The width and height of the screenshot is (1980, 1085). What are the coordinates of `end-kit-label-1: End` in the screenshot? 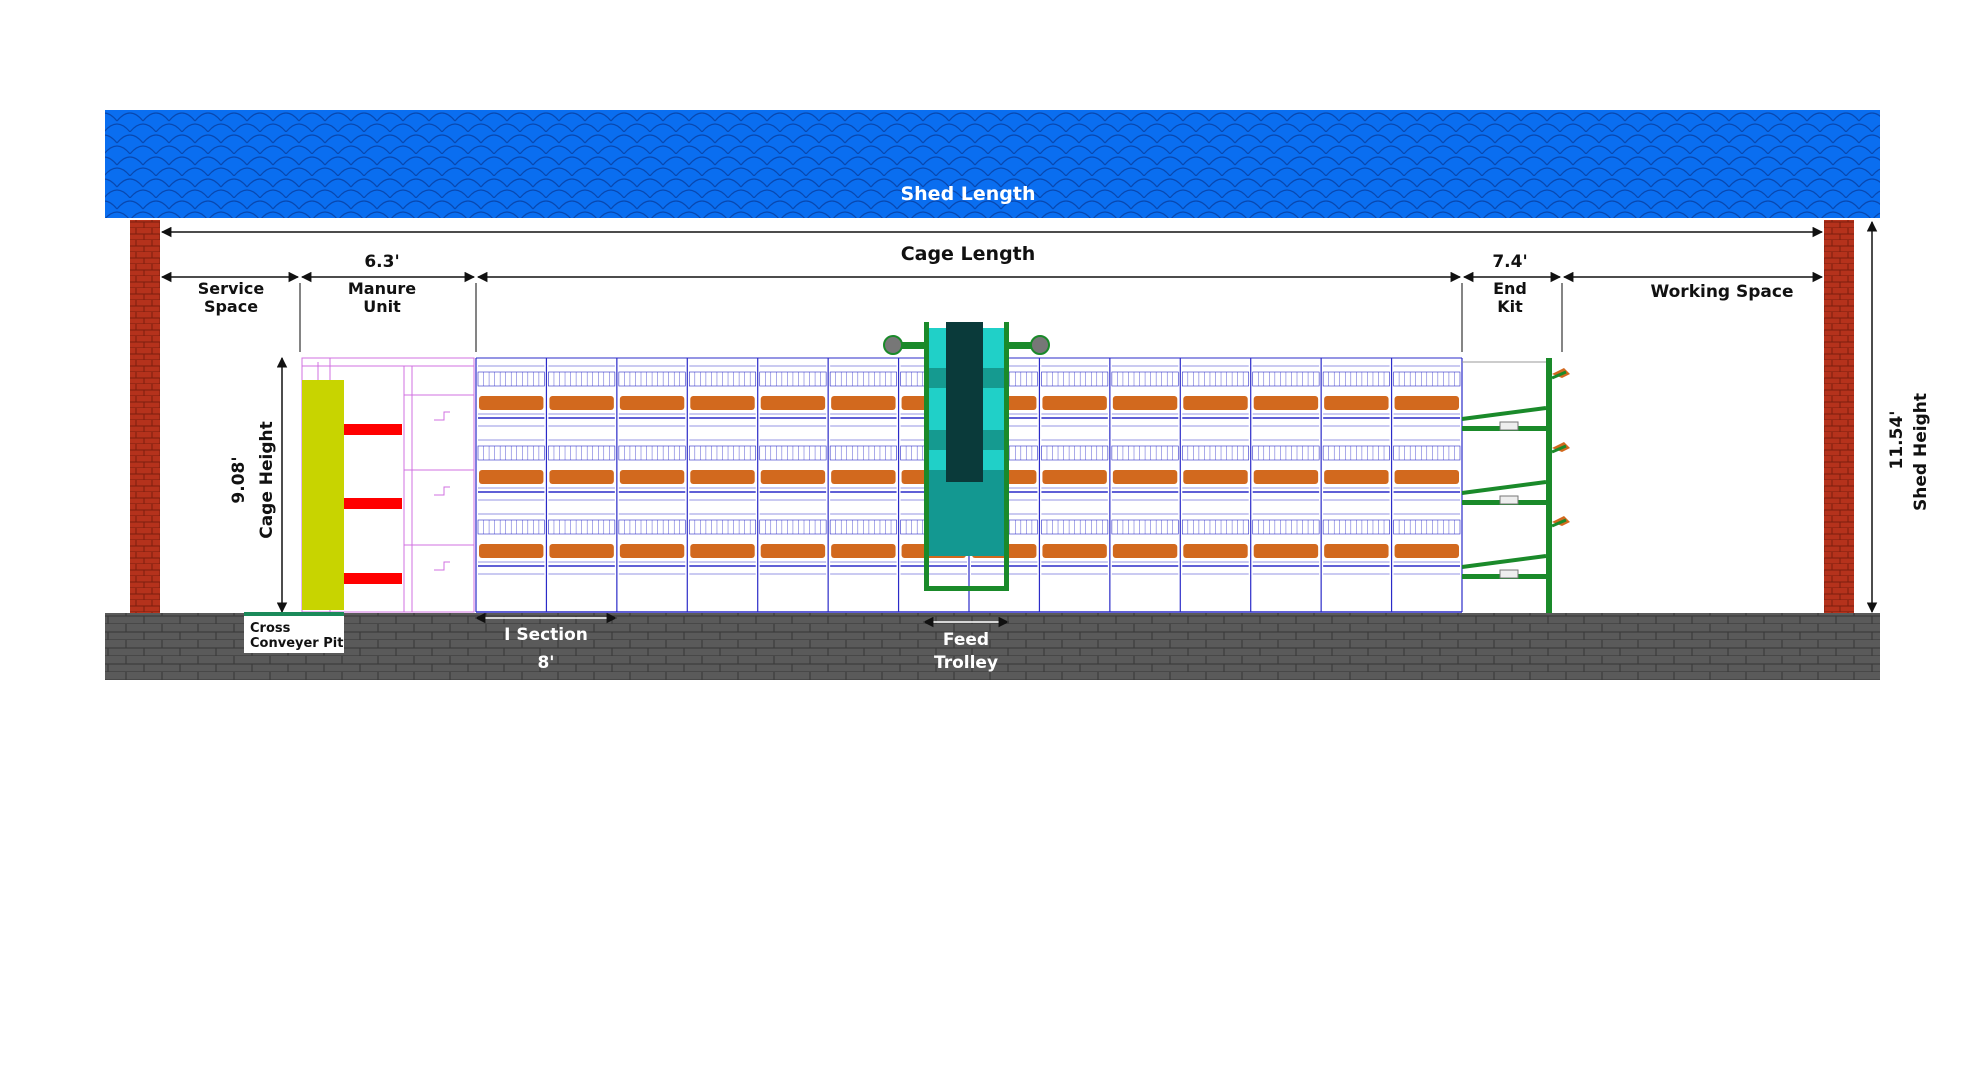 It's located at (1510, 288).